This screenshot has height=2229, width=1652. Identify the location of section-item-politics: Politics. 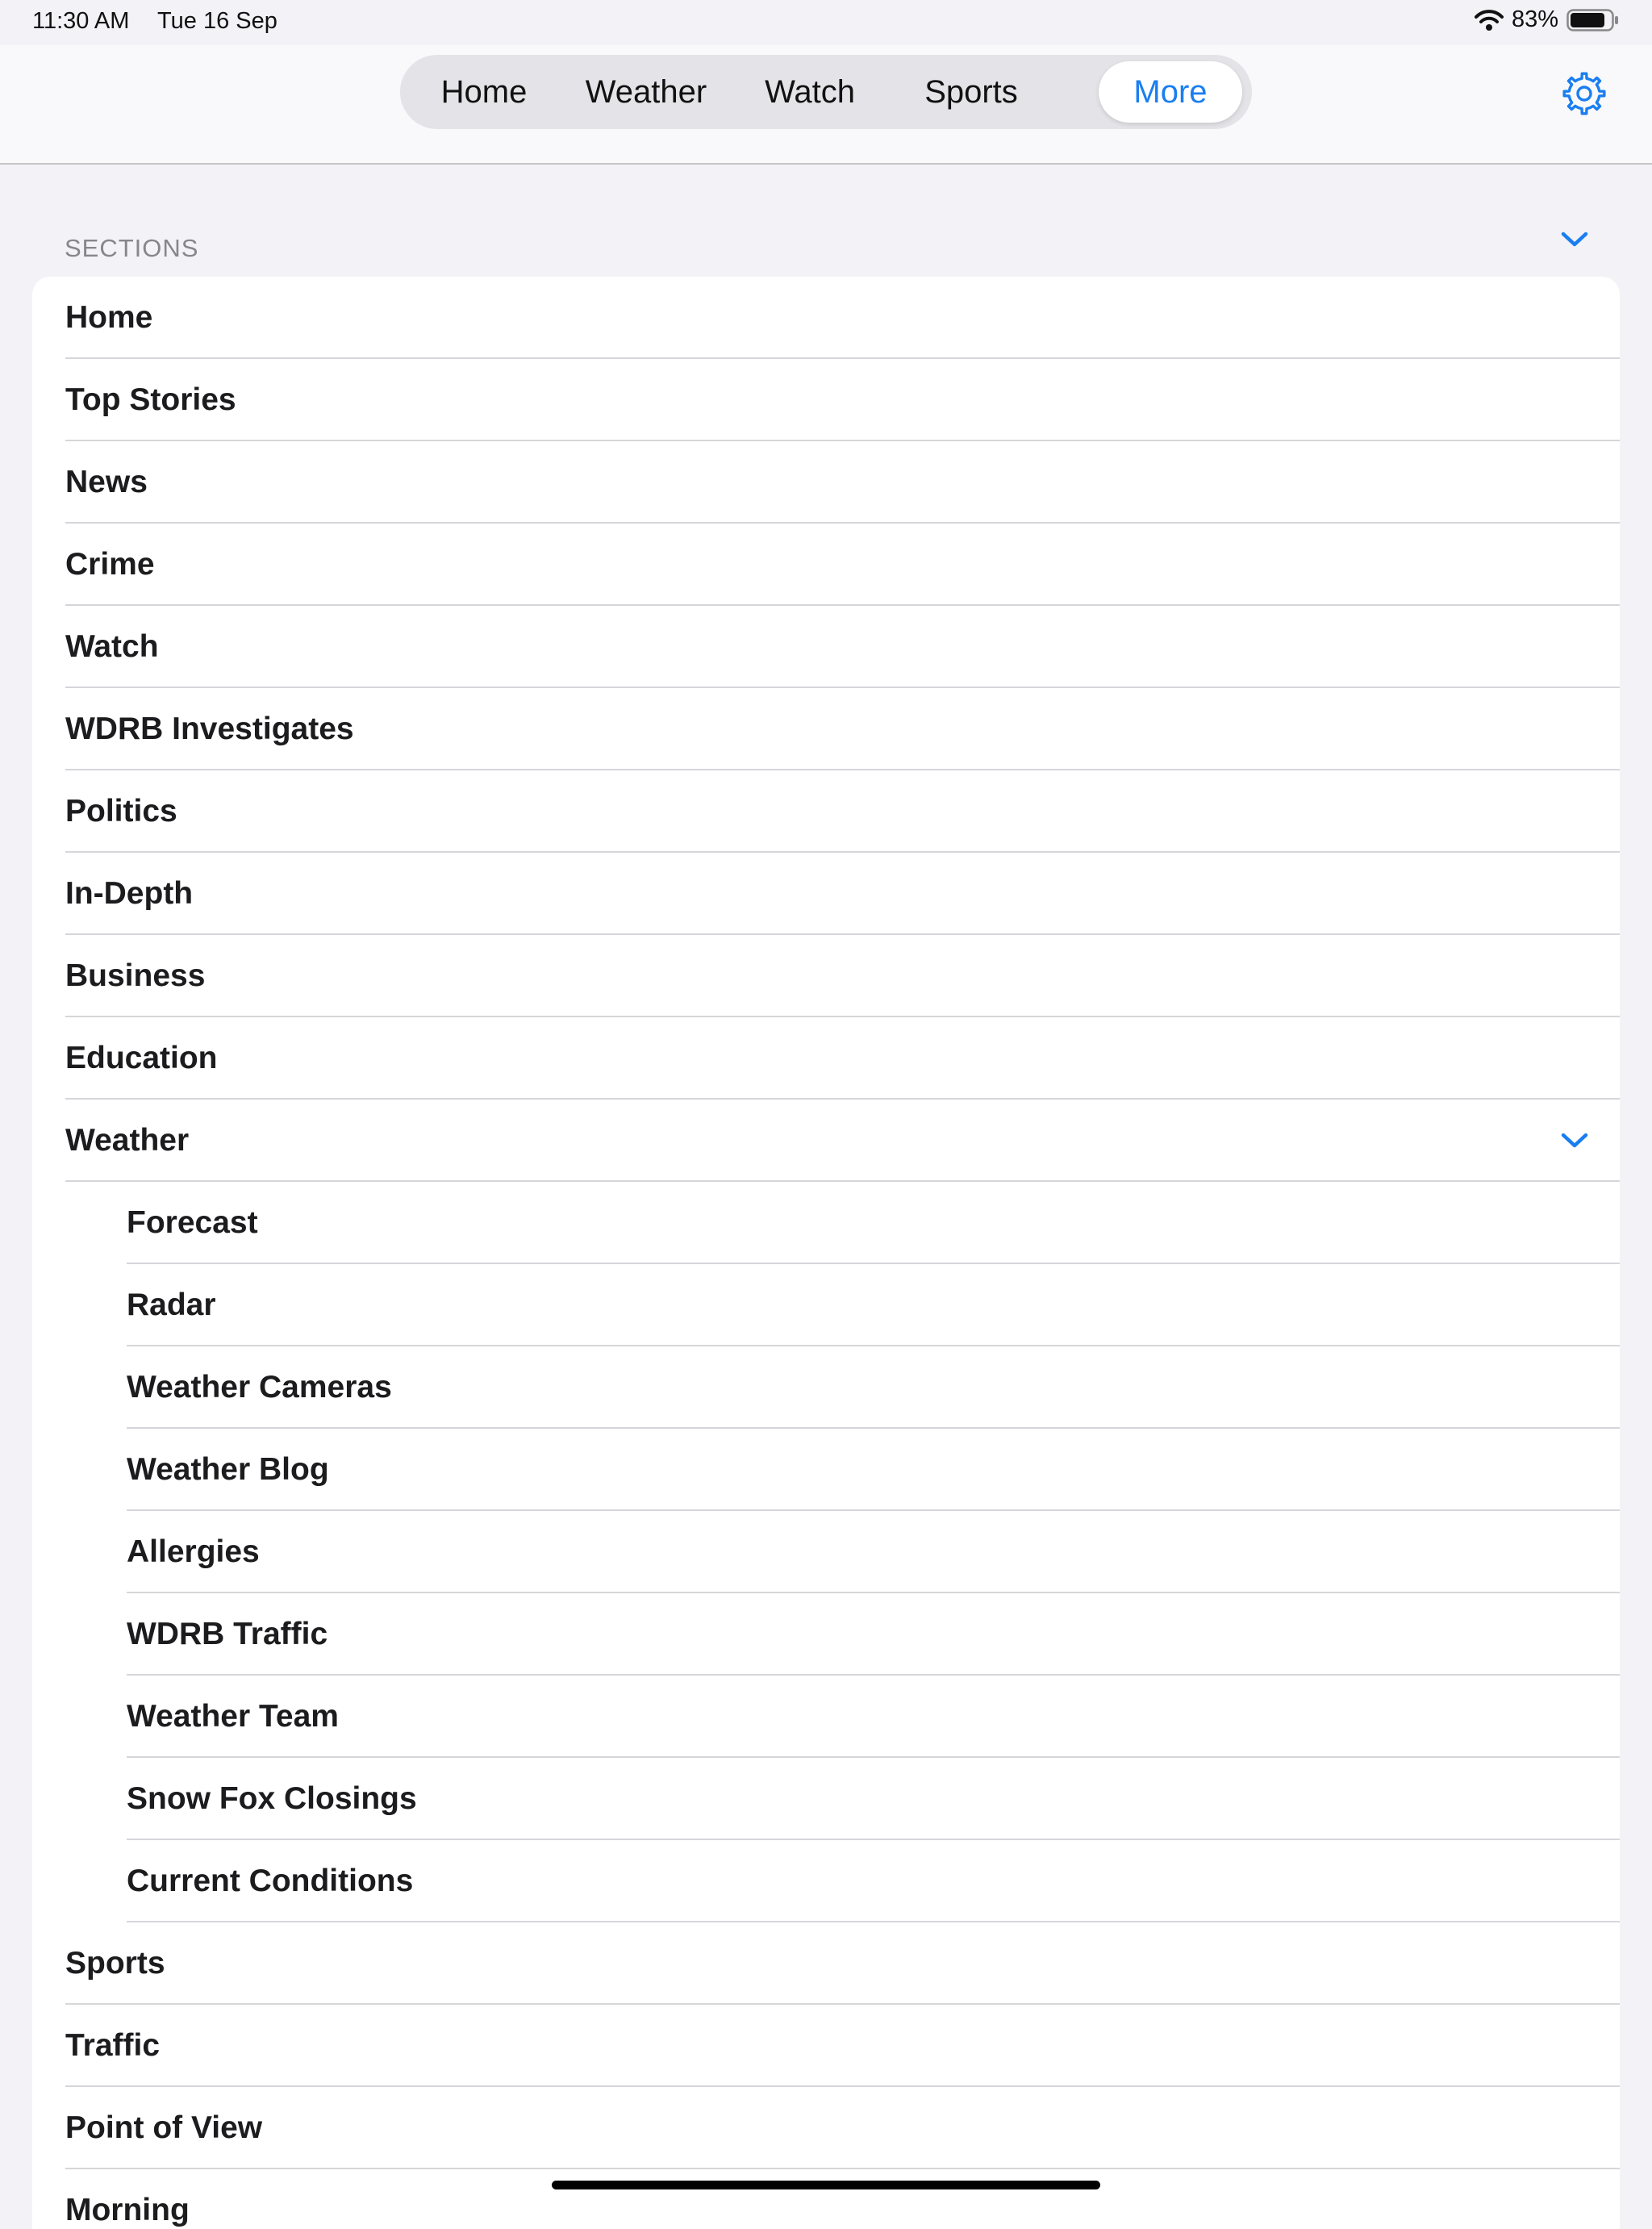
(826, 811).